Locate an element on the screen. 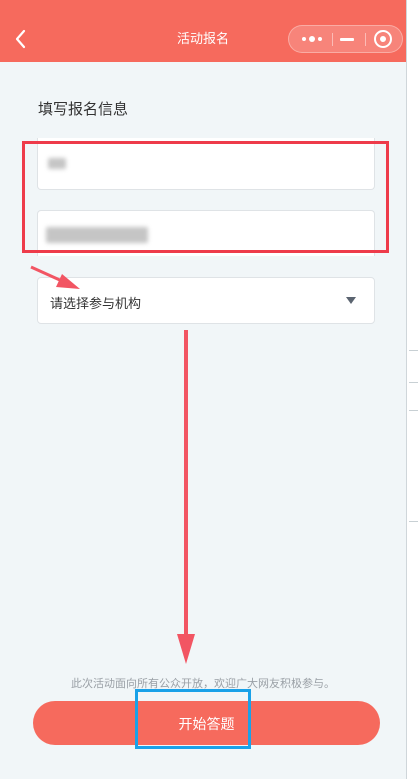 This screenshot has width=418, height=779. capsule-menu is located at coordinates (345, 39).